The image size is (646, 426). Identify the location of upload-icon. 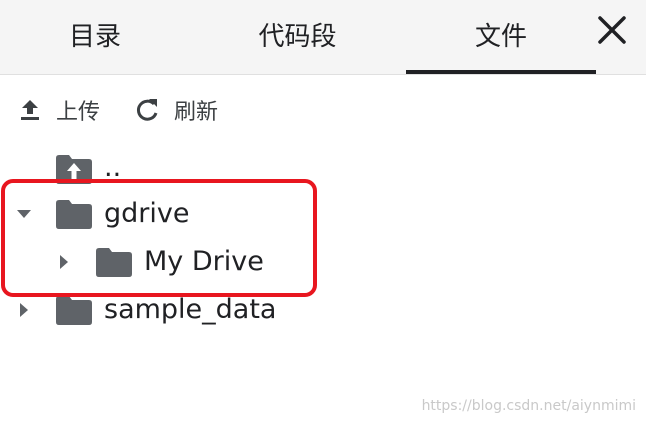
(30, 110).